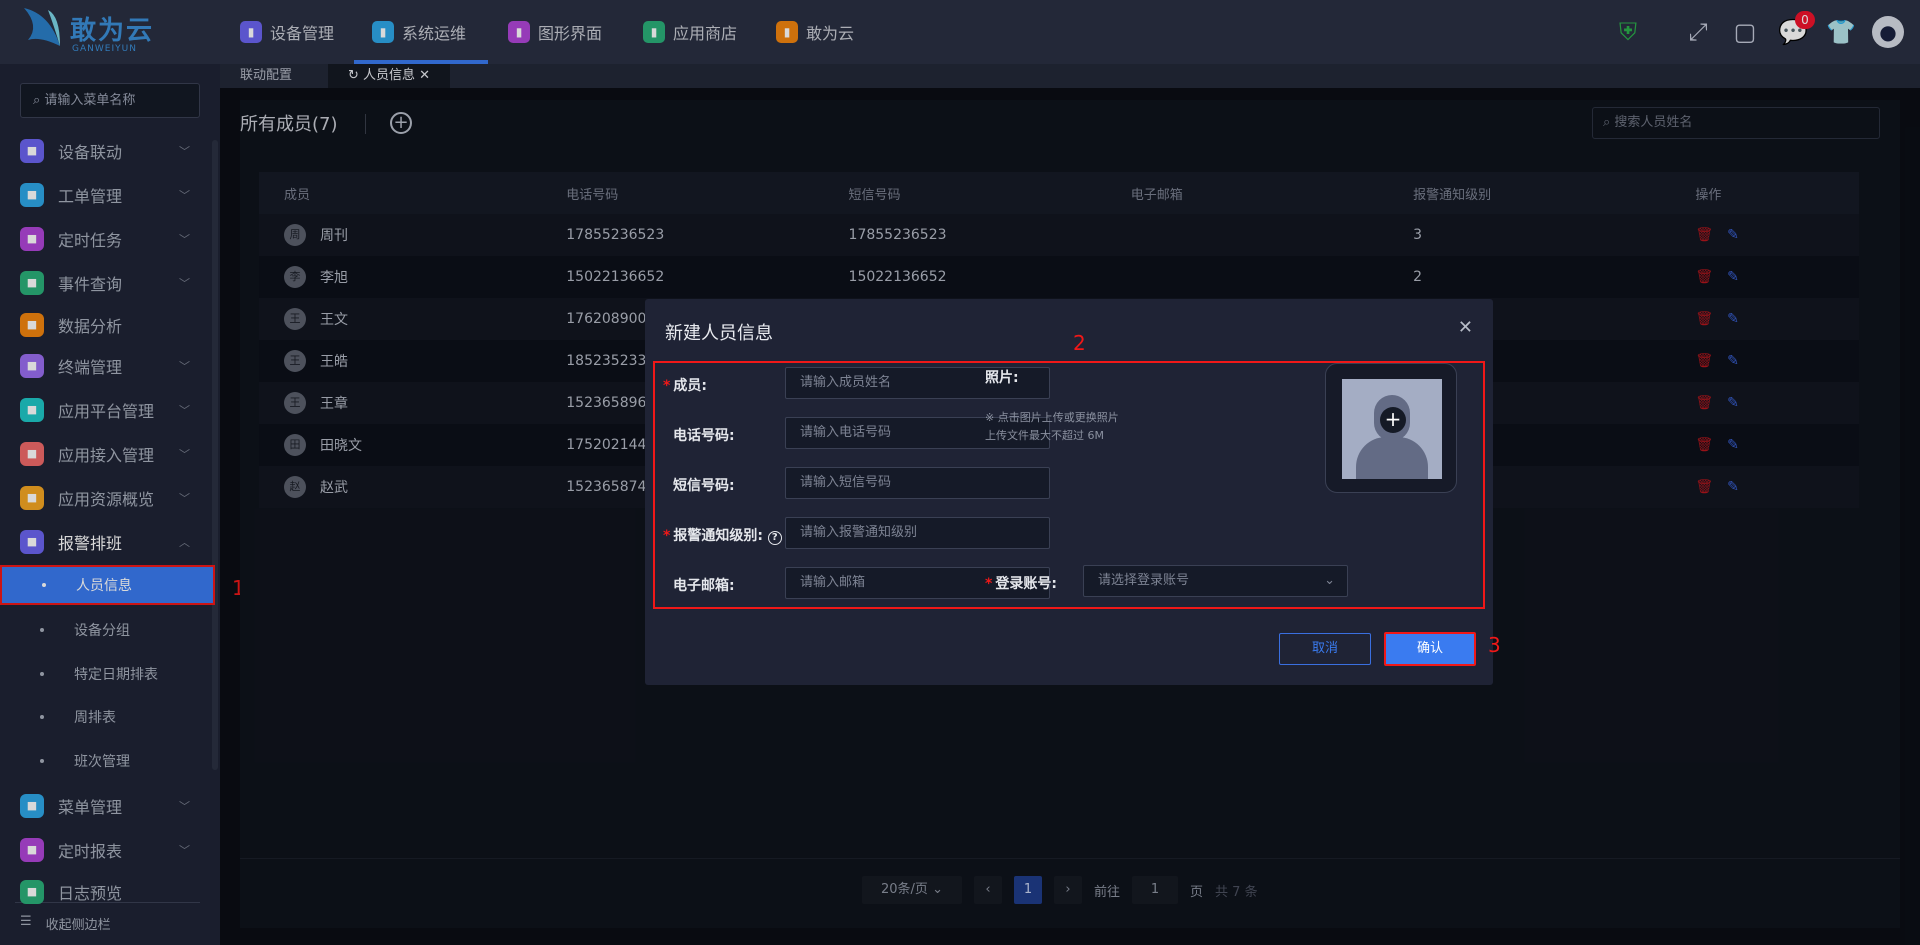 This screenshot has height=945, width=1920. I want to click on form-input: 请输入报警通知级别, so click(917, 533).